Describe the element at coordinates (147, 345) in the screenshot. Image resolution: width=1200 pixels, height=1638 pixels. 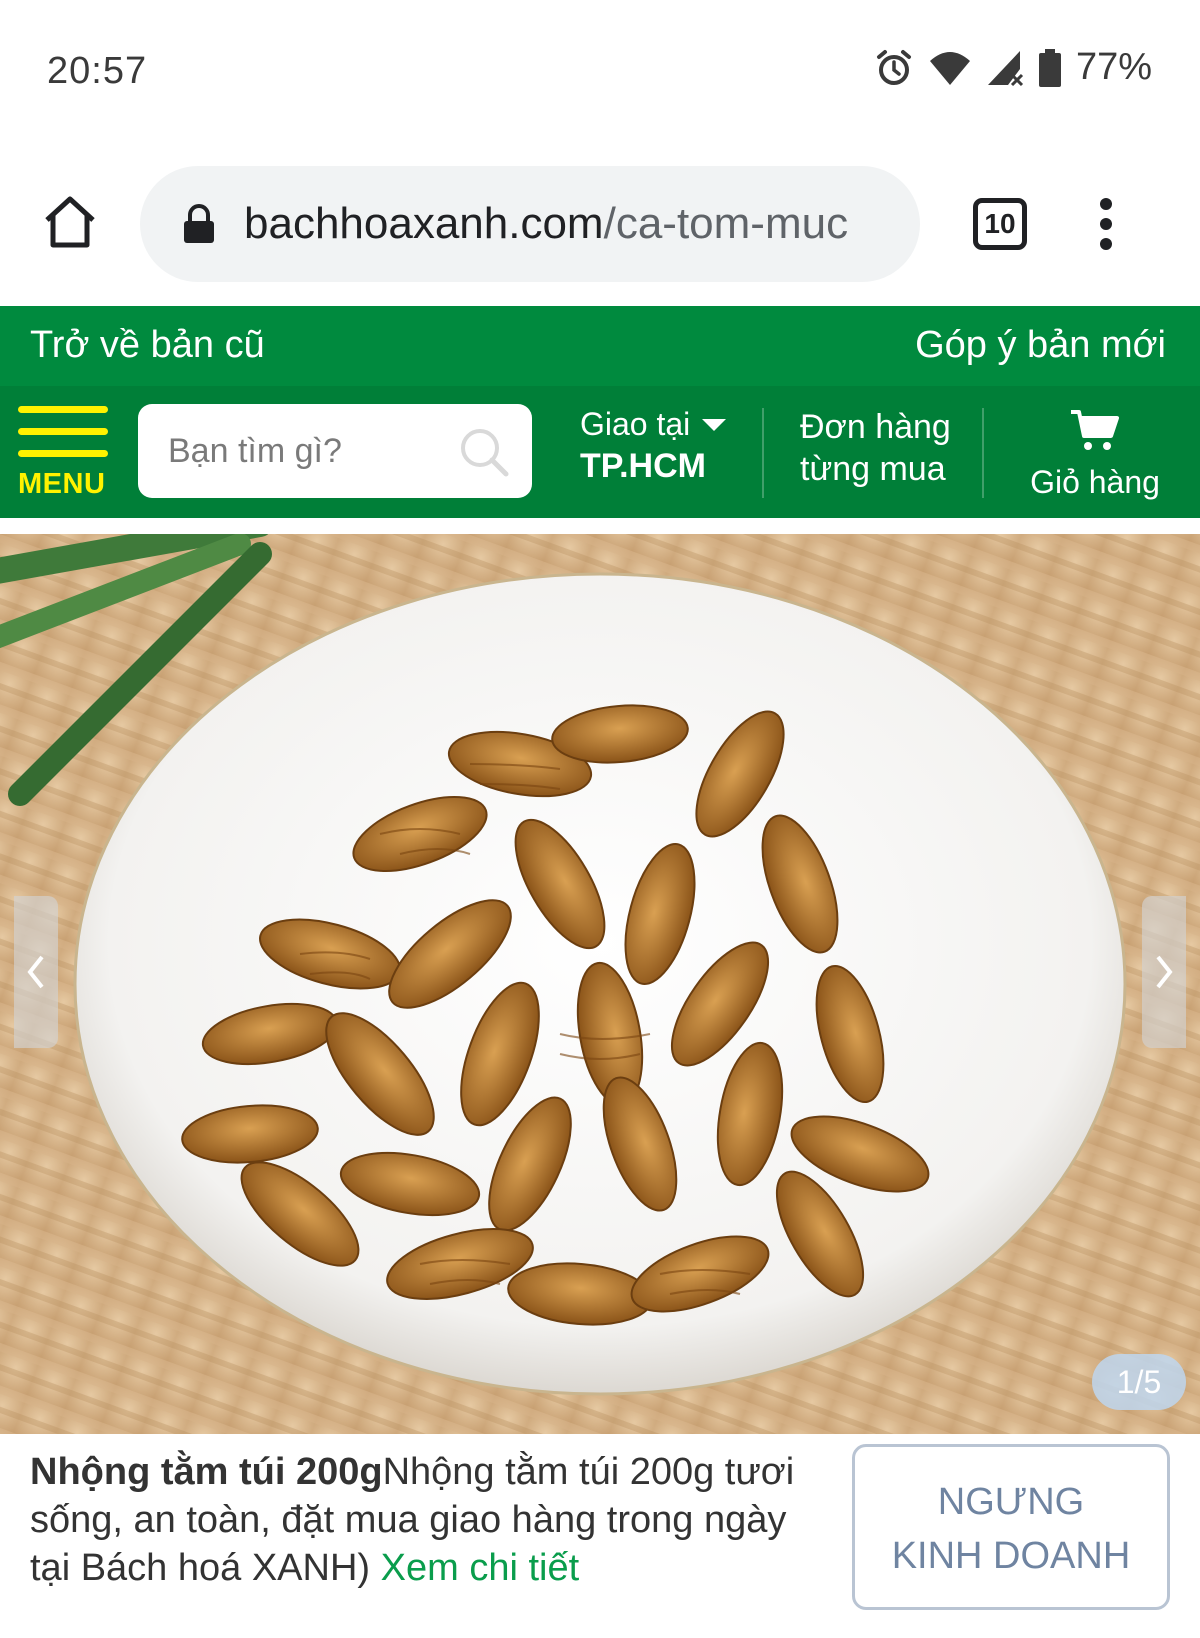
I see `back-to-old-version-link: Trở về bản cũ` at that location.